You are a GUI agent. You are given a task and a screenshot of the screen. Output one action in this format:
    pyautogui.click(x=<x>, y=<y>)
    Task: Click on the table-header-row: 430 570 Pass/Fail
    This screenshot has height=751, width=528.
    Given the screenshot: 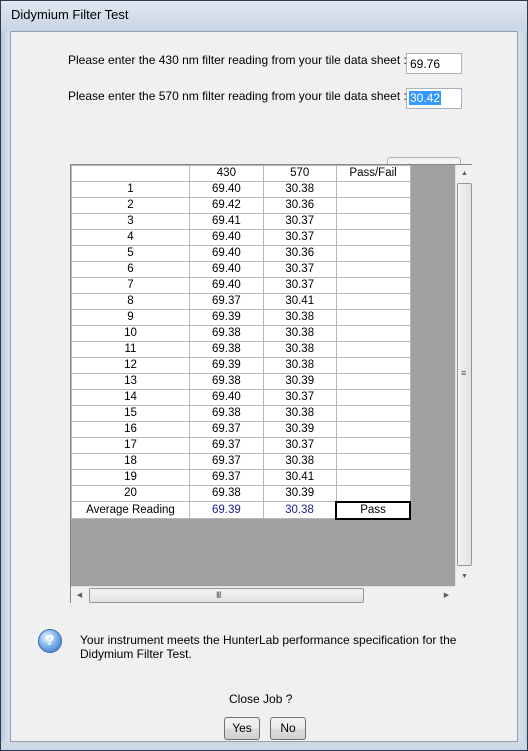 What is the action you would take?
    pyautogui.click(x=241, y=173)
    